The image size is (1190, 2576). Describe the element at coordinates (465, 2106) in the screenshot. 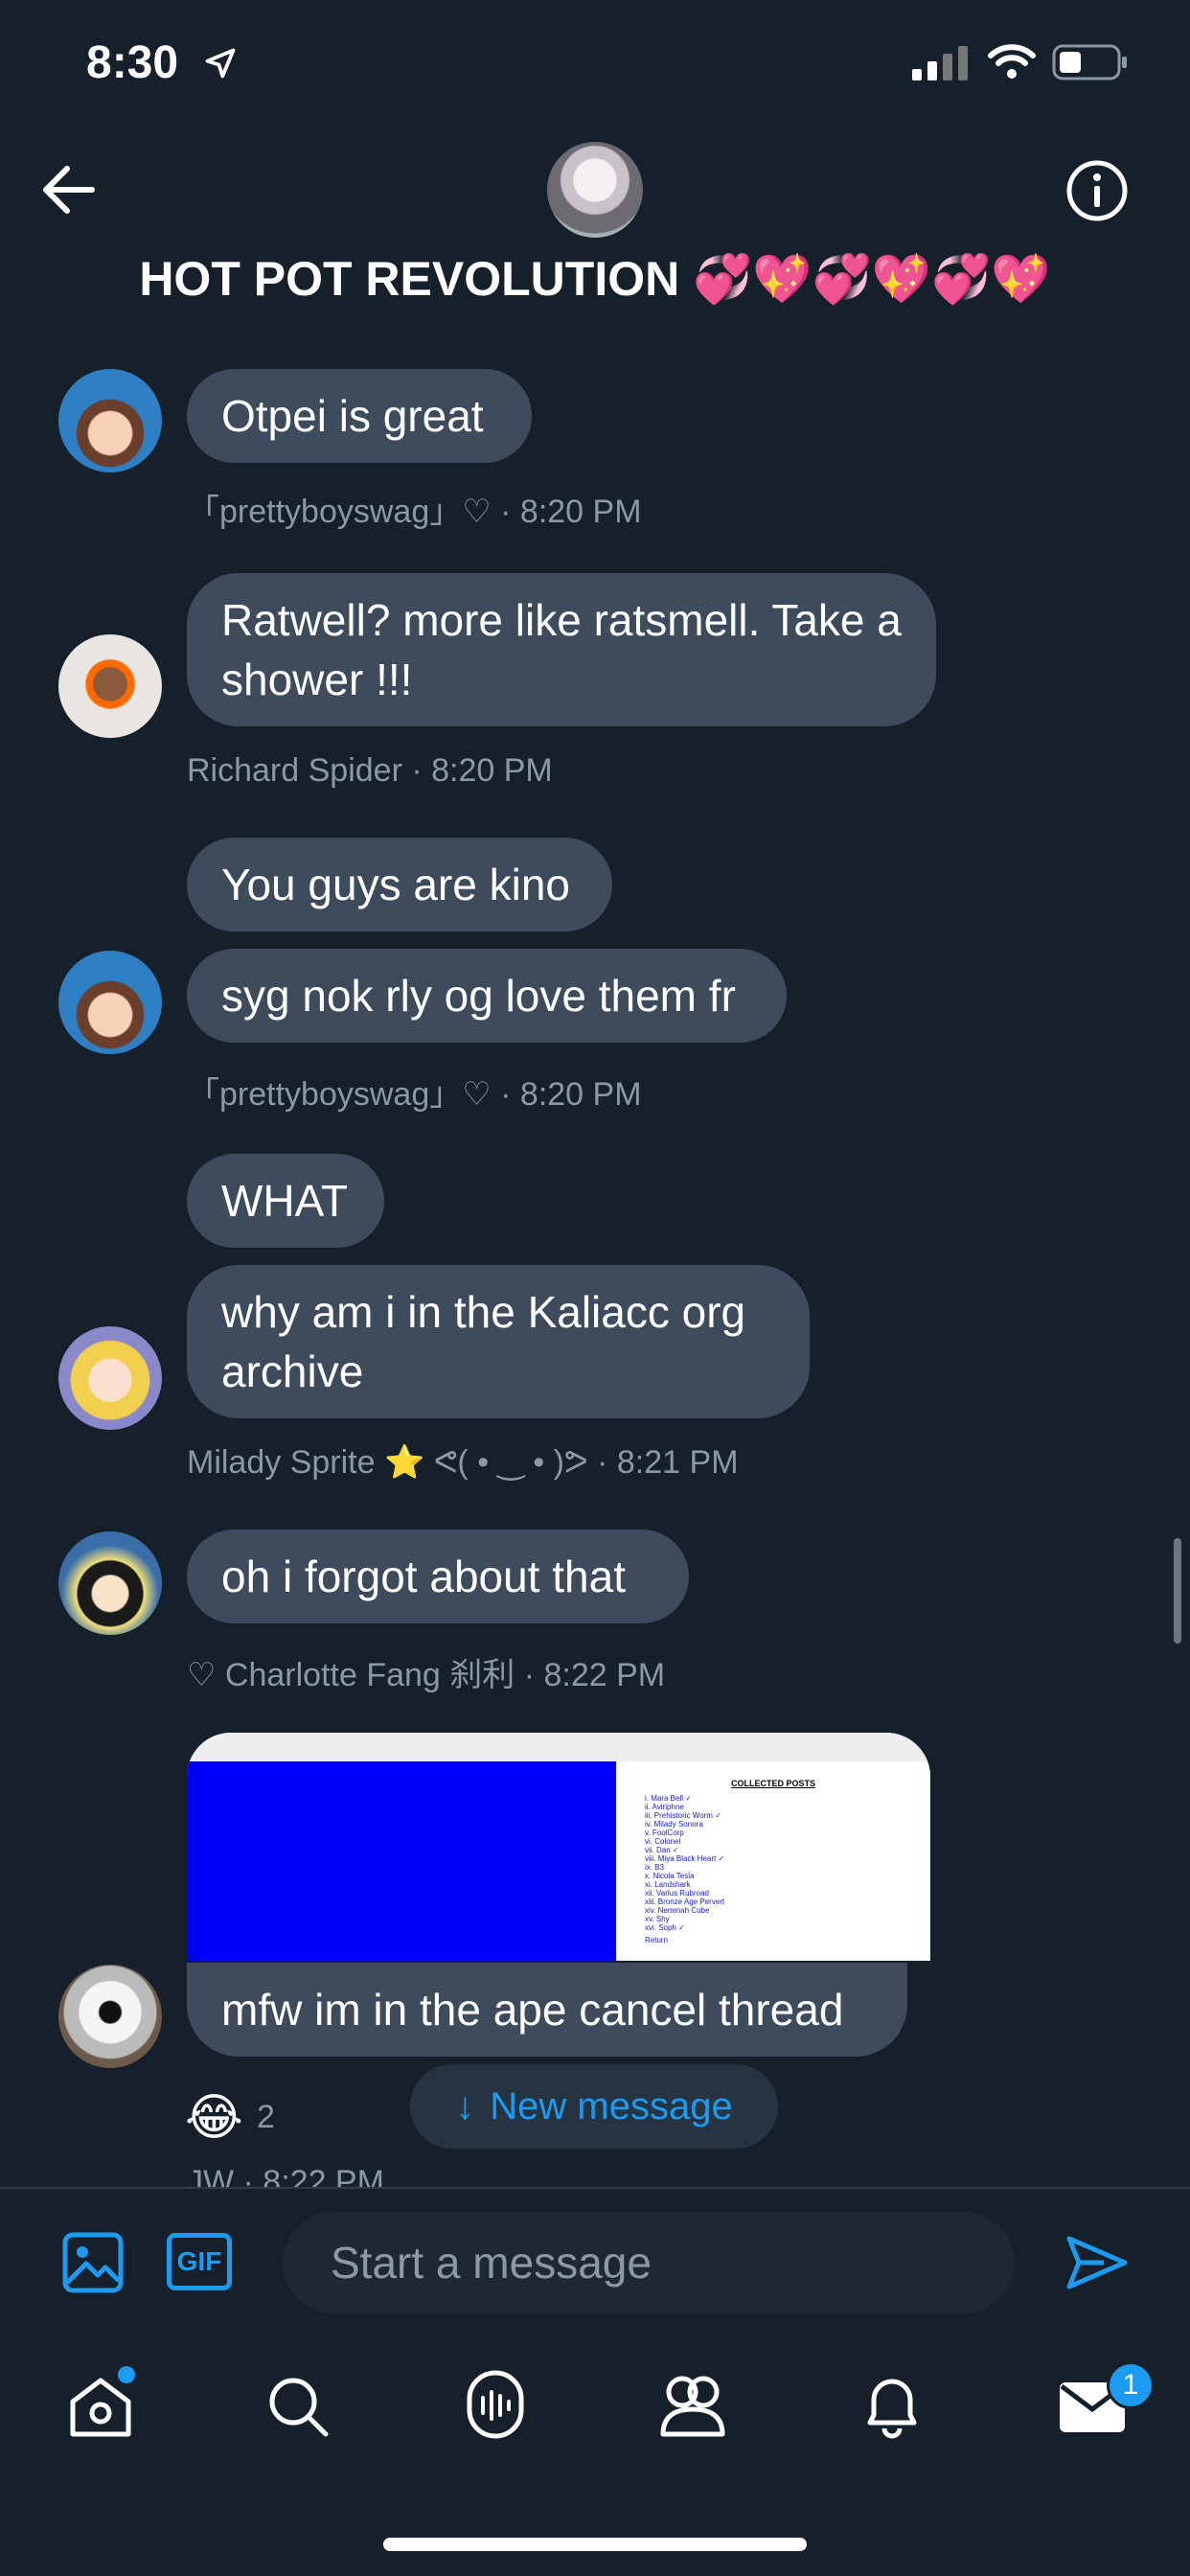

I see `down-arrow-icon: ↓` at that location.